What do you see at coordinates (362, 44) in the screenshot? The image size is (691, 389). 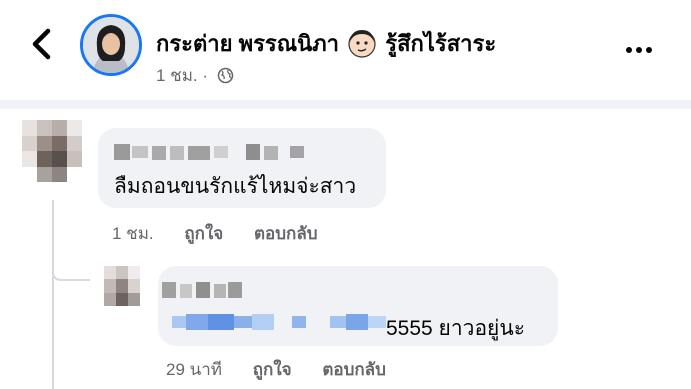 I see `feeling-emoji-icon` at bounding box center [362, 44].